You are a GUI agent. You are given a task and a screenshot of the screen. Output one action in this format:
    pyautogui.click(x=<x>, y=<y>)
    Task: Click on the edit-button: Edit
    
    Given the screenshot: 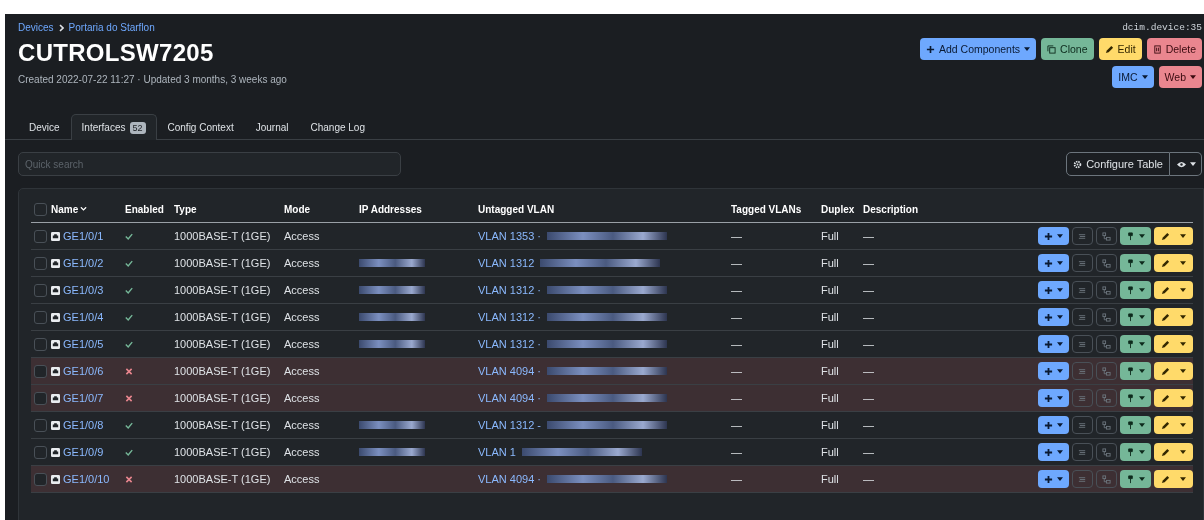 What is the action you would take?
    pyautogui.click(x=1120, y=49)
    